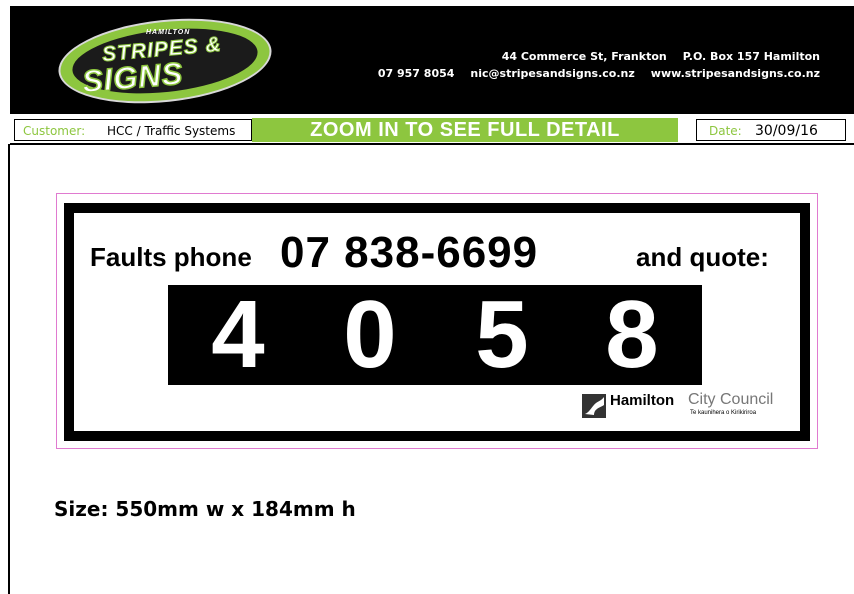 This screenshot has height=594, width=854. Describe the element at coordinates (171, 257) in the screenshot. I see `faults-phone-label: Faults phone` at that location.